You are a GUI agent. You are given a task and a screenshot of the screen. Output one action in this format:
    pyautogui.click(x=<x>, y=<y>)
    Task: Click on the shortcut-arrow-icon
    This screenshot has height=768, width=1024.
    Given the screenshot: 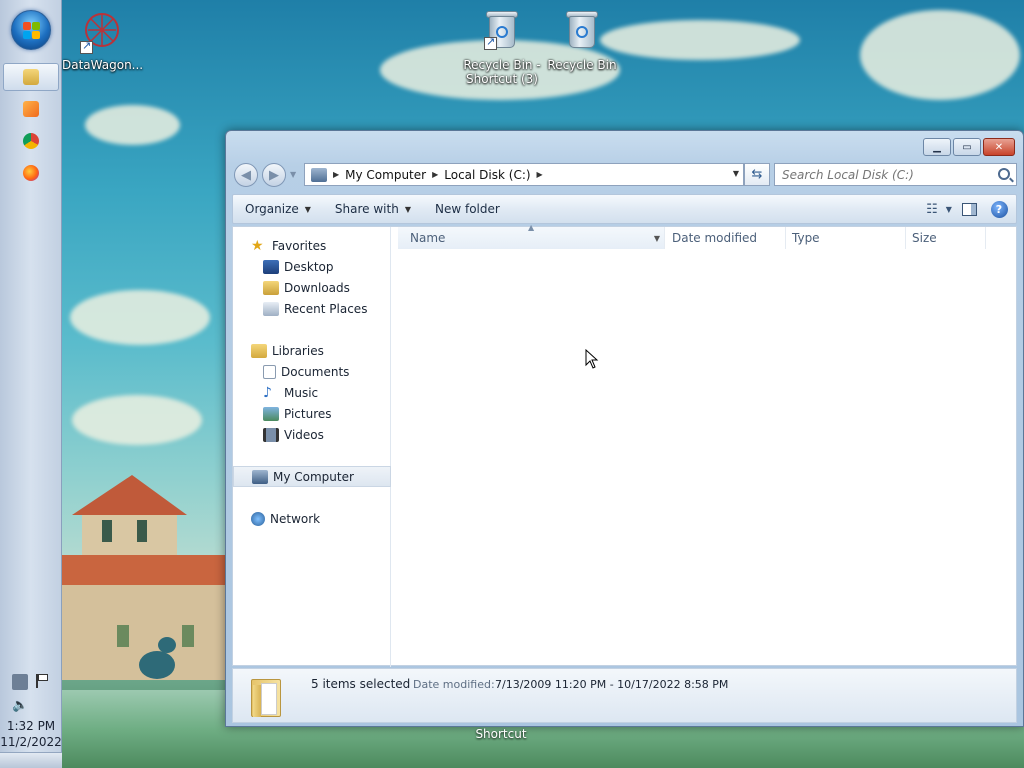 What is the action you would take?
    pyautogui.click(x=86, y=46)
    